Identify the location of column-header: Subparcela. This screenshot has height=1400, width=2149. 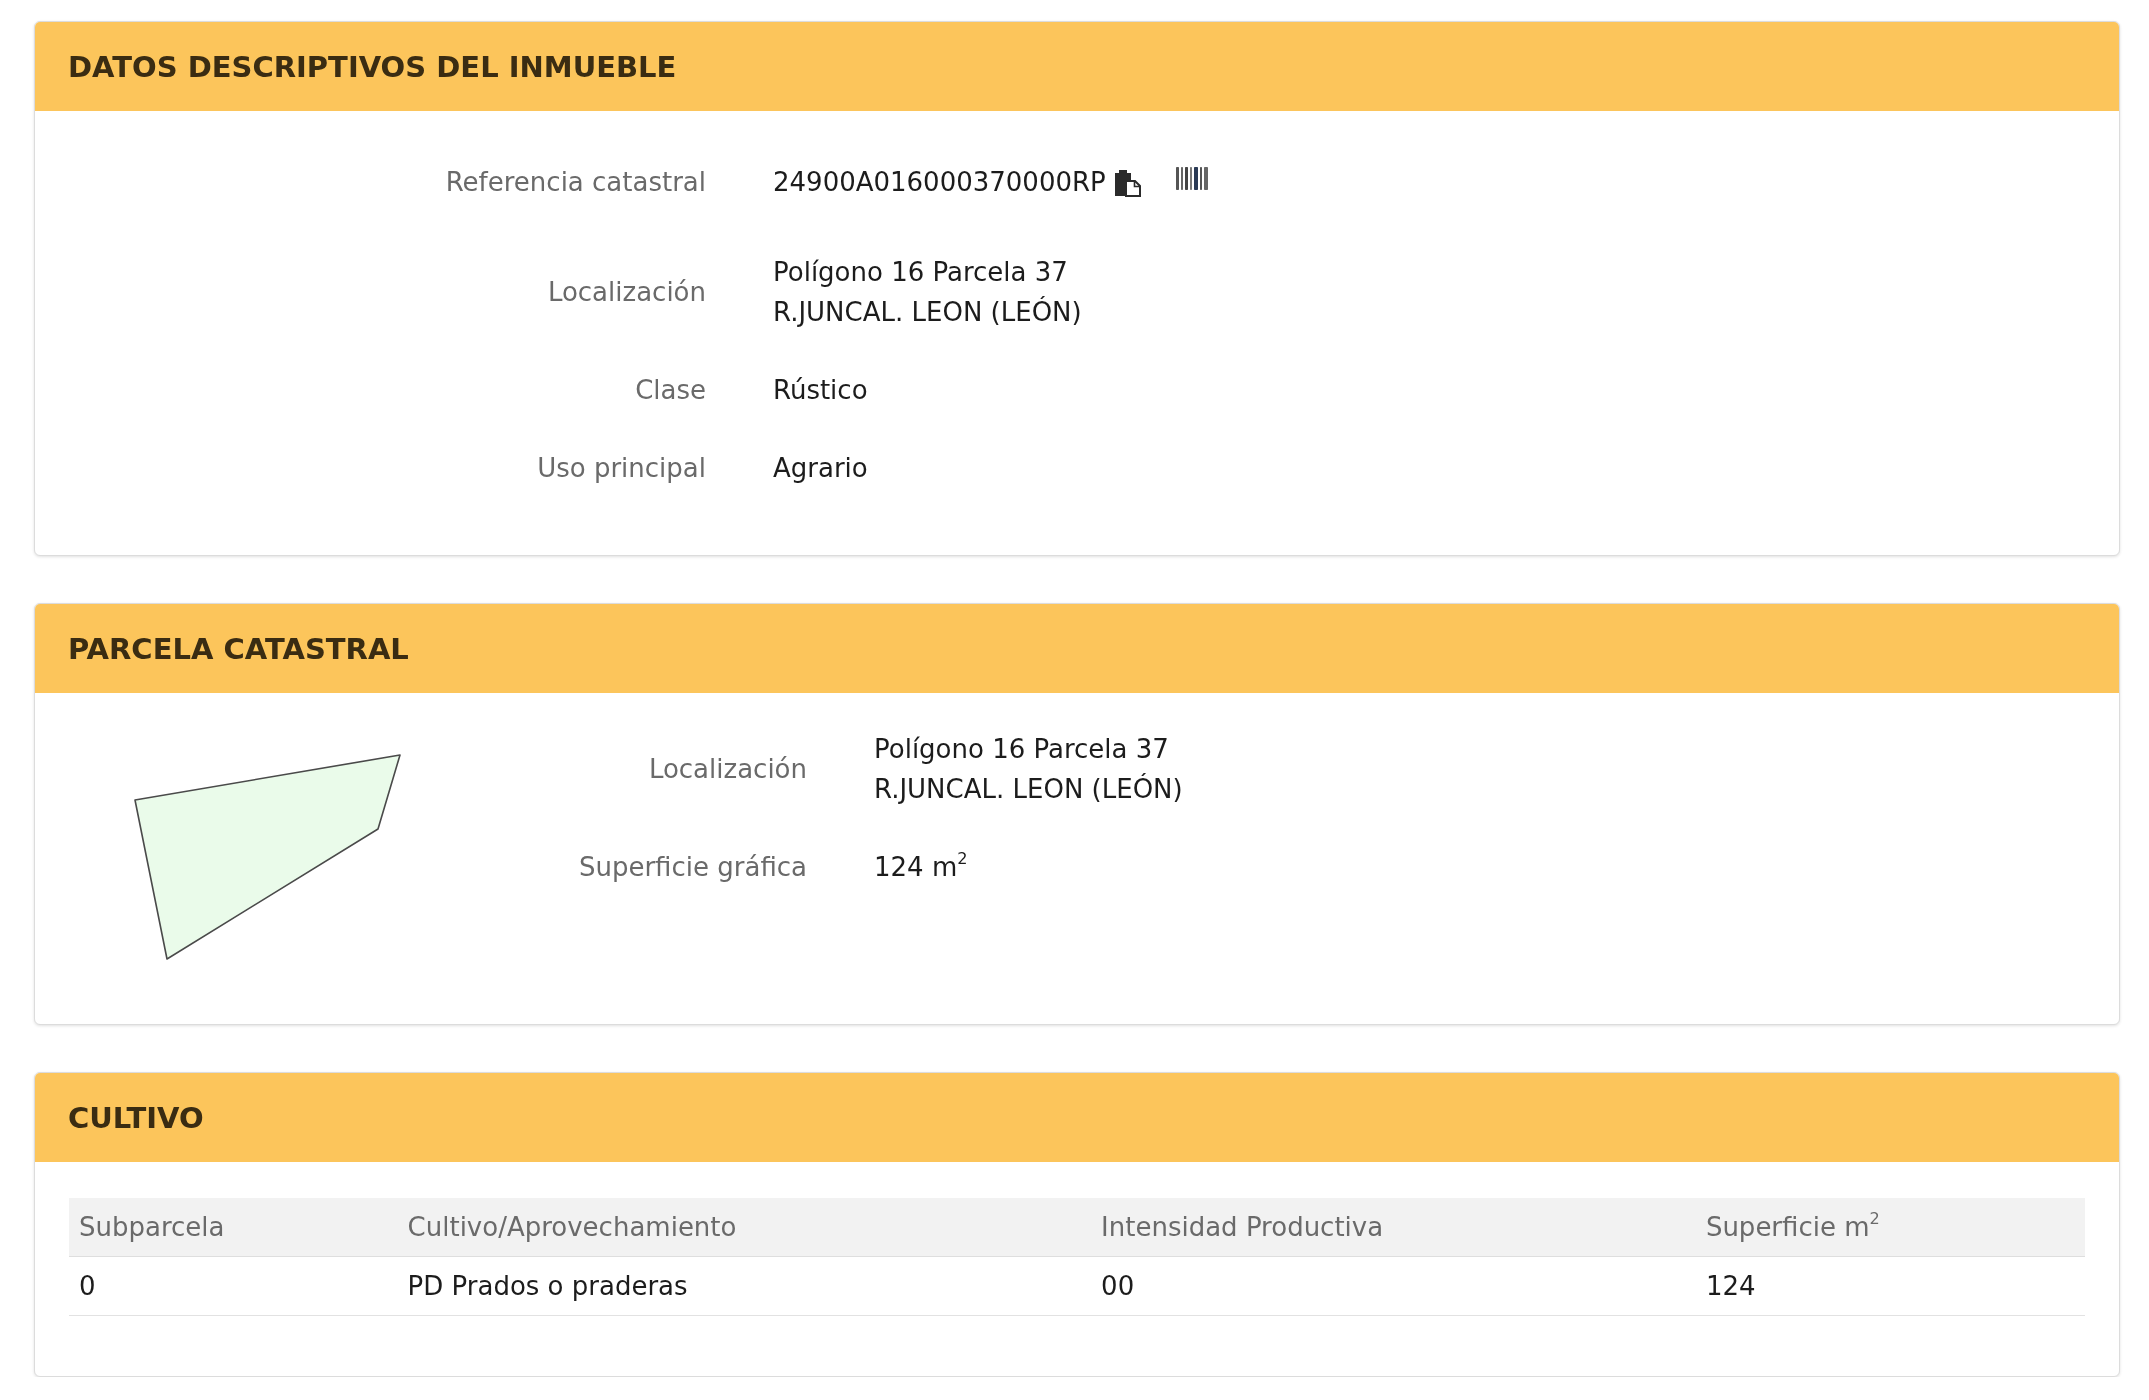
(233, 1227).